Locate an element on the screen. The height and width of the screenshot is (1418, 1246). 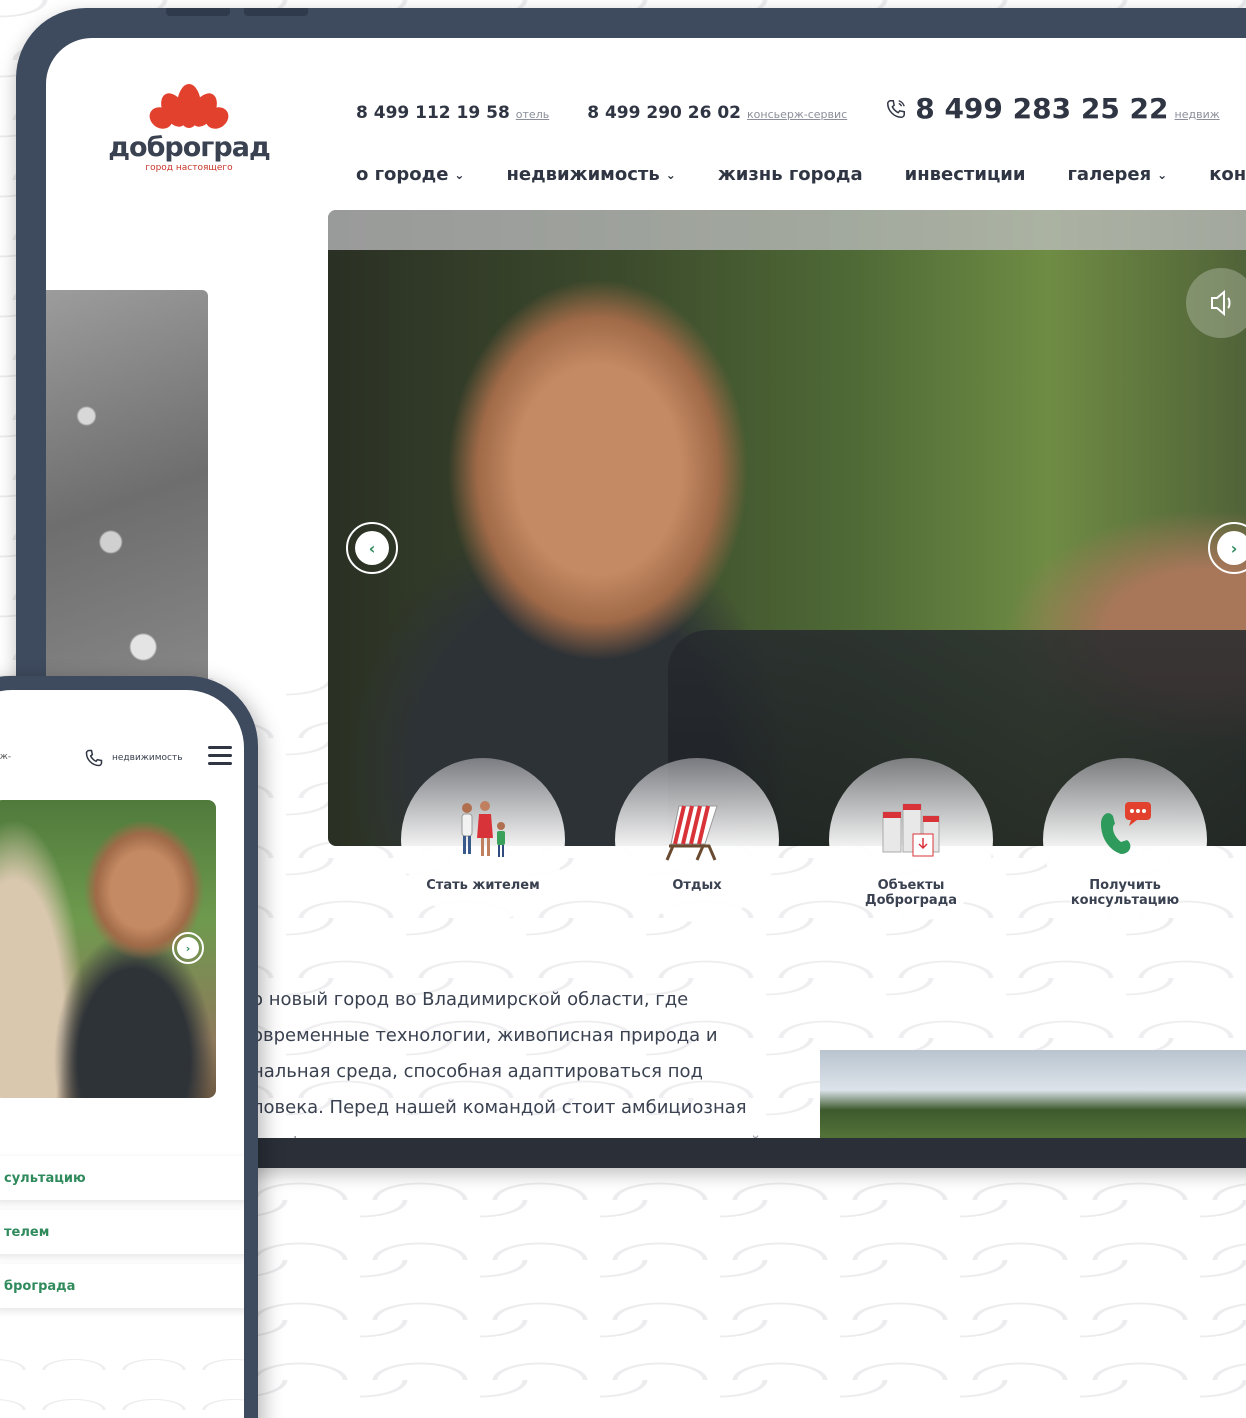
nav-label: недвижимость is located at coordinates (583, 174).